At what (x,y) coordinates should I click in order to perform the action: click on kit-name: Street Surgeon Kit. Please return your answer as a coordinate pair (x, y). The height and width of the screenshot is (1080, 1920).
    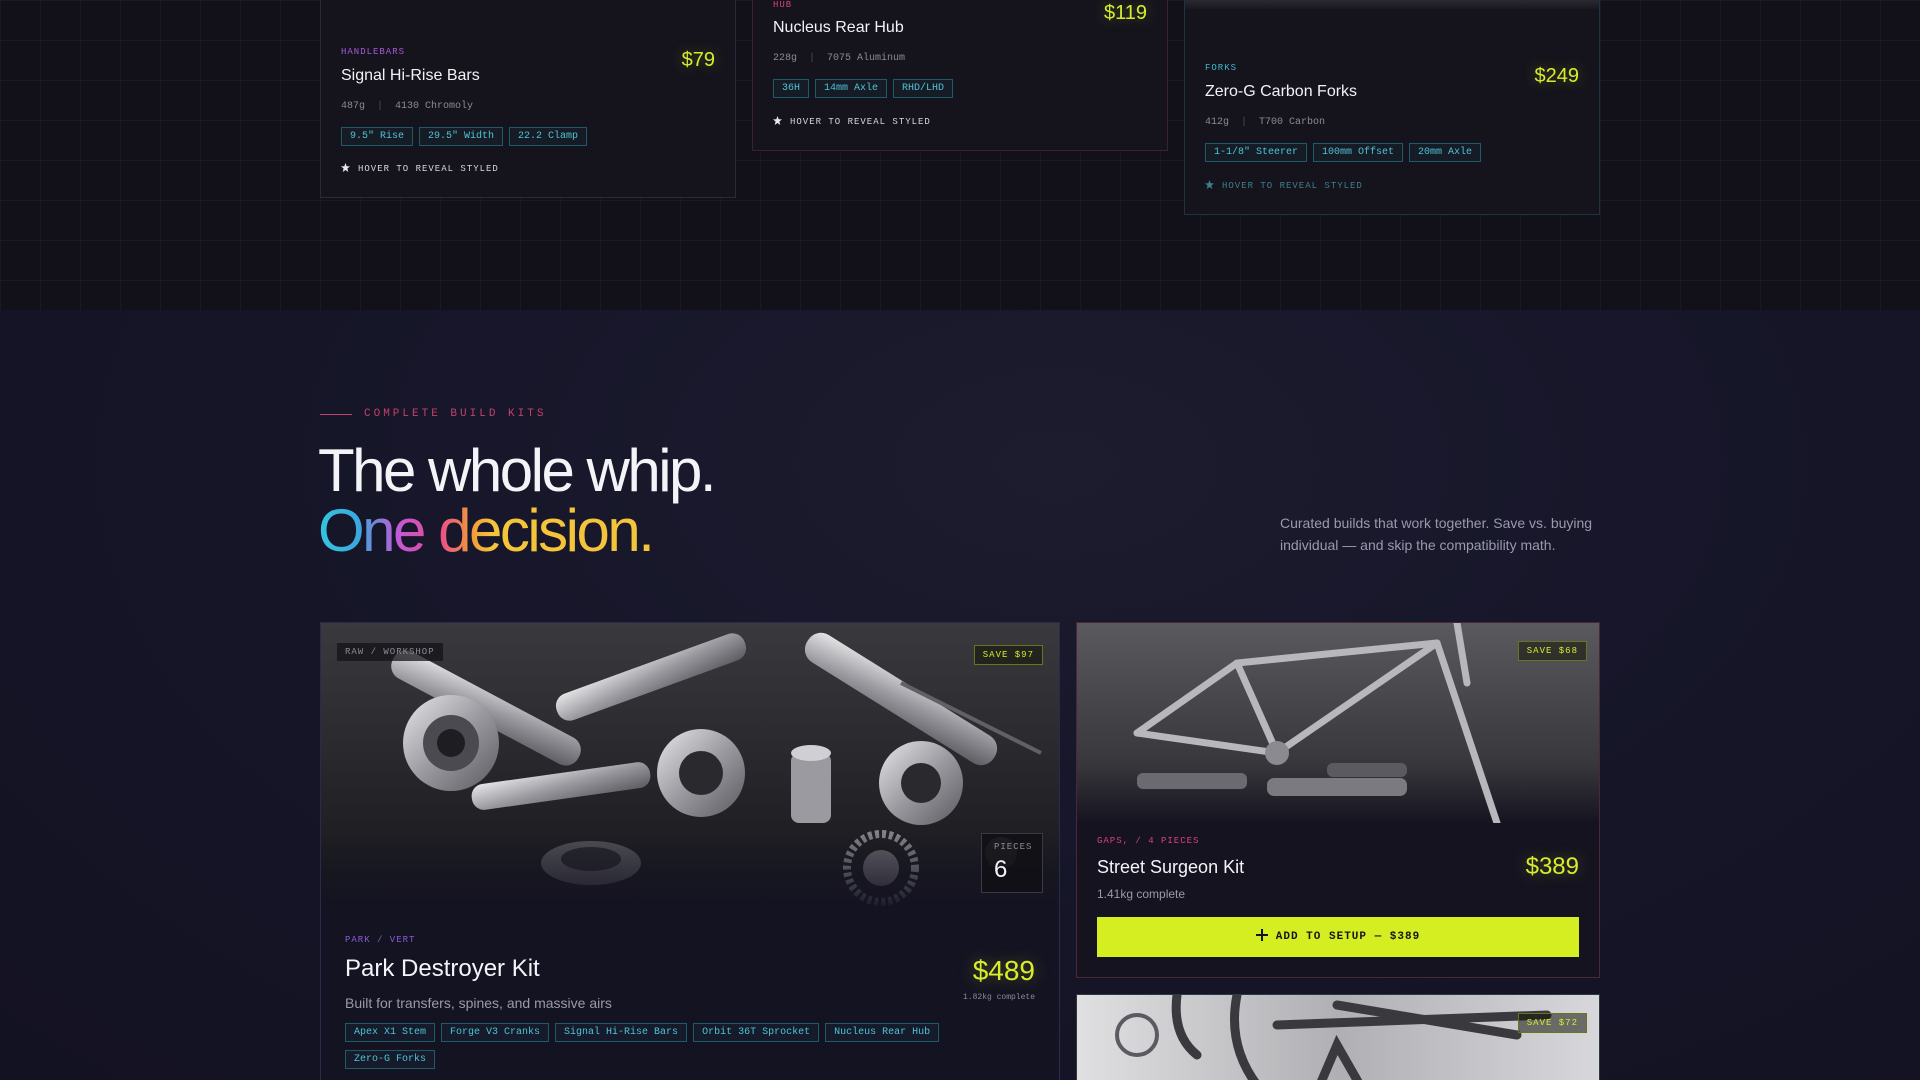
    Looking at the image, I should click on (1171, 867).